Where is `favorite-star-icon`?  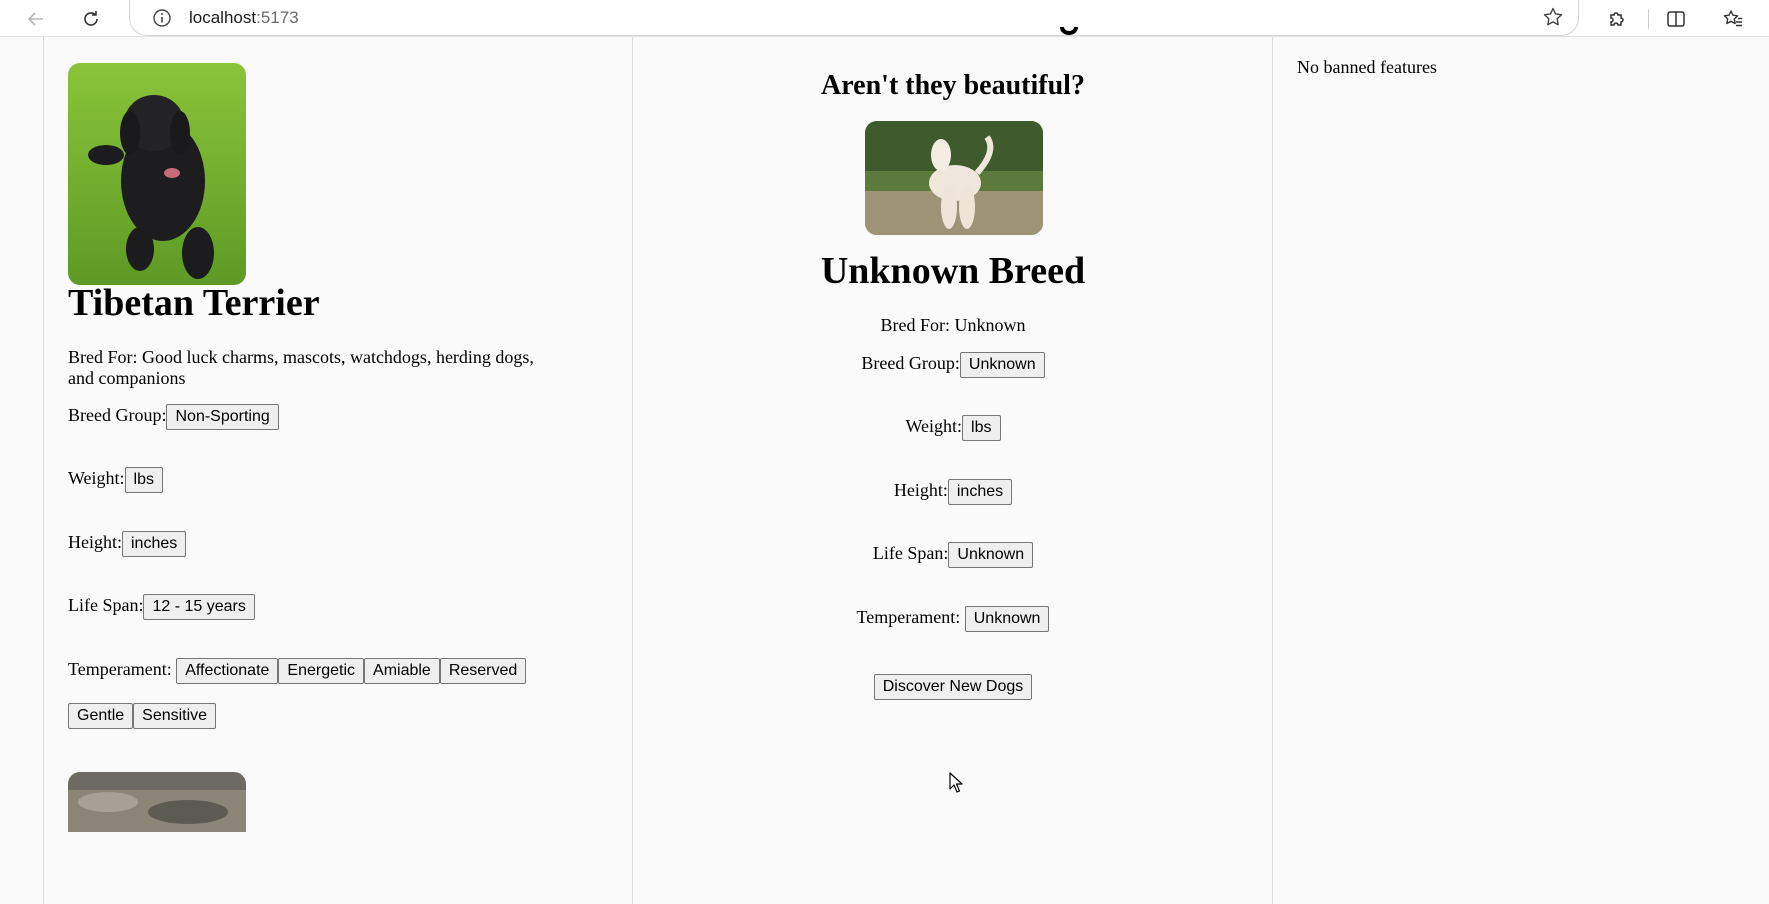
favorite-star-icon is located at coordinates (1553, 19).